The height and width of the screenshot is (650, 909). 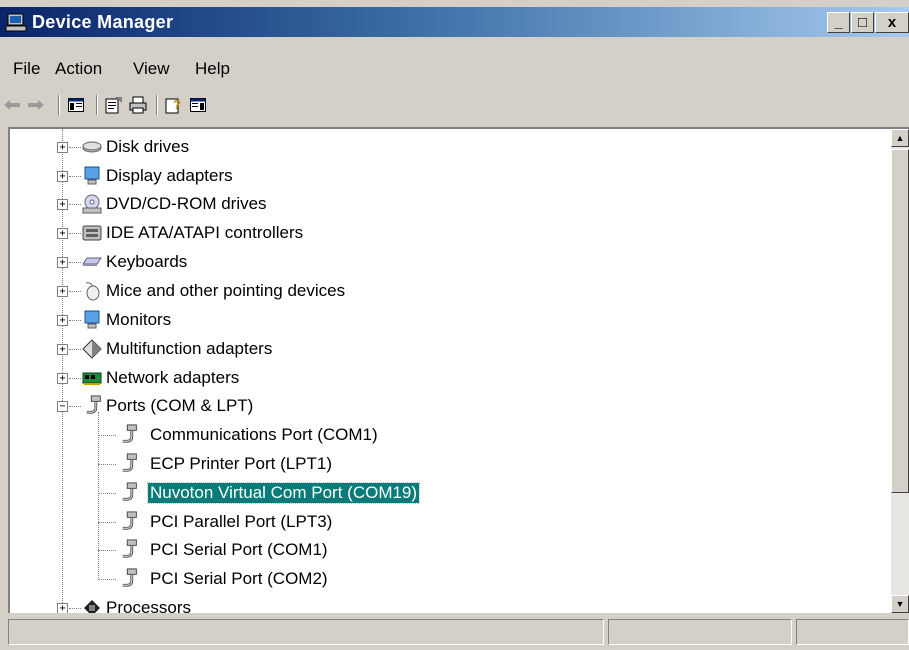 I want to click on toolbar: ?, so click(x=454, y=106).